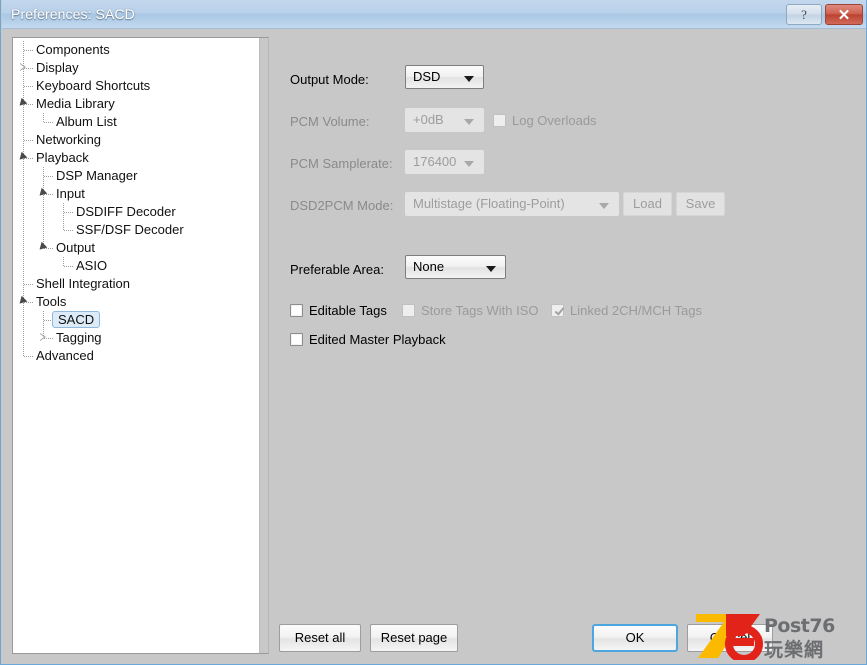 The image size is (867, 665). I want to click on save-button: Save, so click(700, 204).